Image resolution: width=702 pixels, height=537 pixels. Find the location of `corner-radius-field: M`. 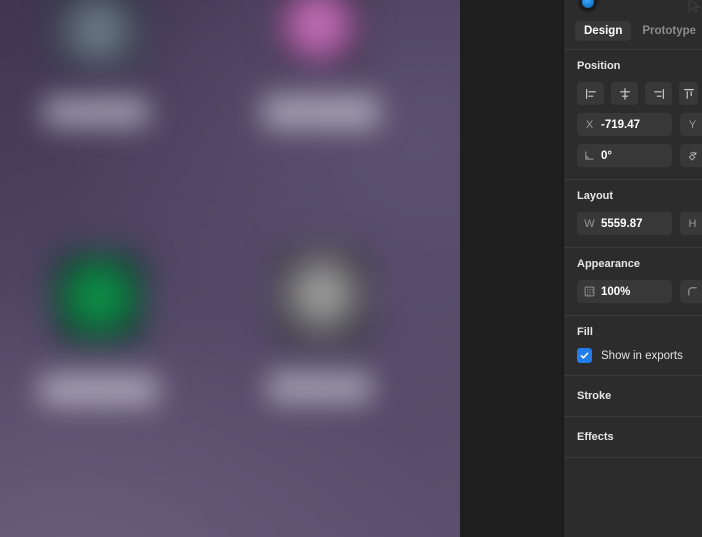

corner-radius-field: M is located at coordinates (691, 291).